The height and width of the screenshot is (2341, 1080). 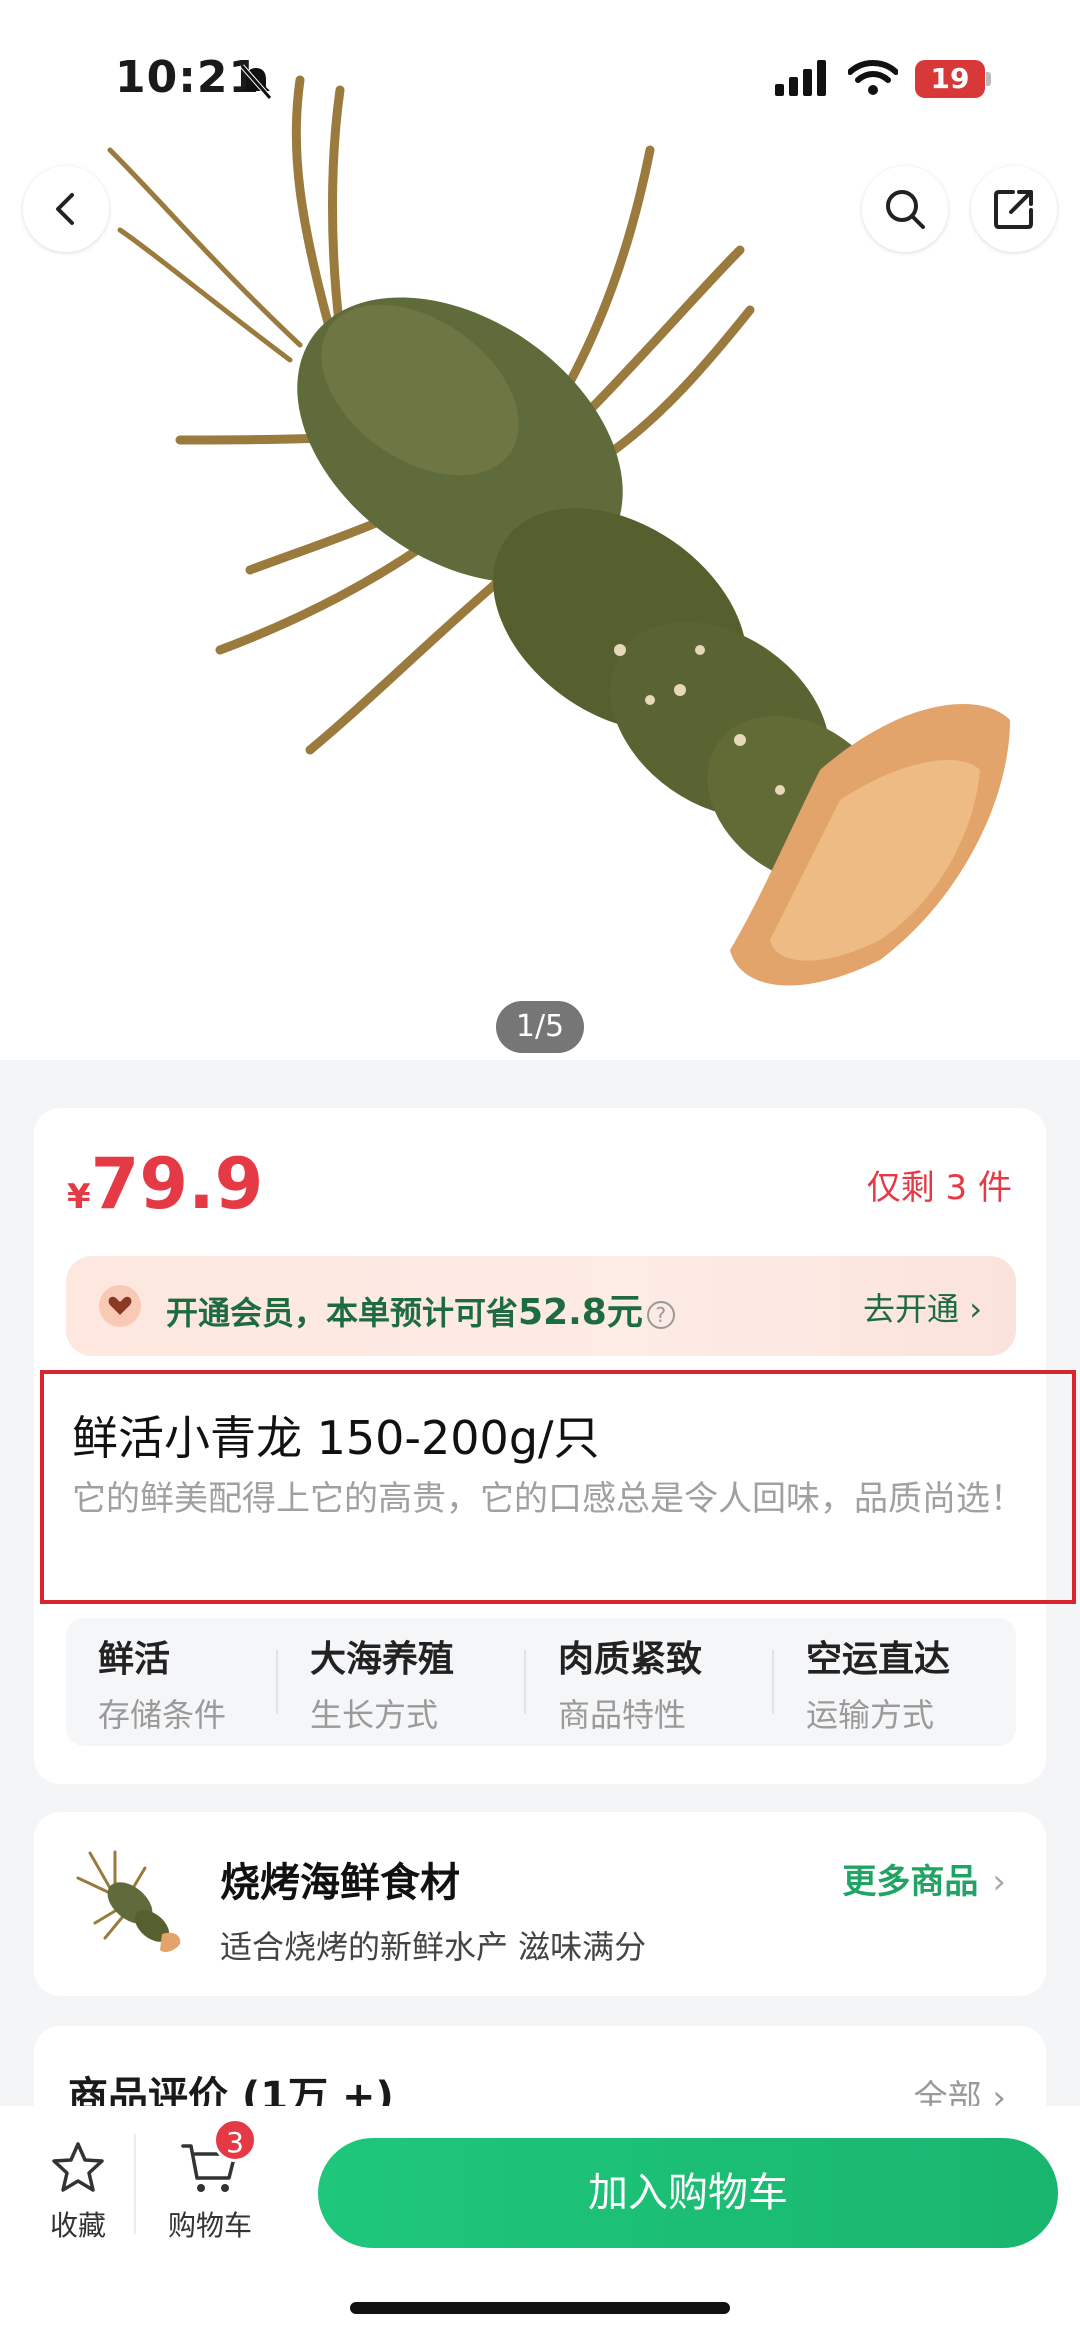 What do you see at coordinates (540, 1904) in the screenshot?
I see `category-card: 烧烤海鲜食材 适合烧烤的新鲜水产 滋味满分 更多商品 ›` at bounding box center [540, 1904].